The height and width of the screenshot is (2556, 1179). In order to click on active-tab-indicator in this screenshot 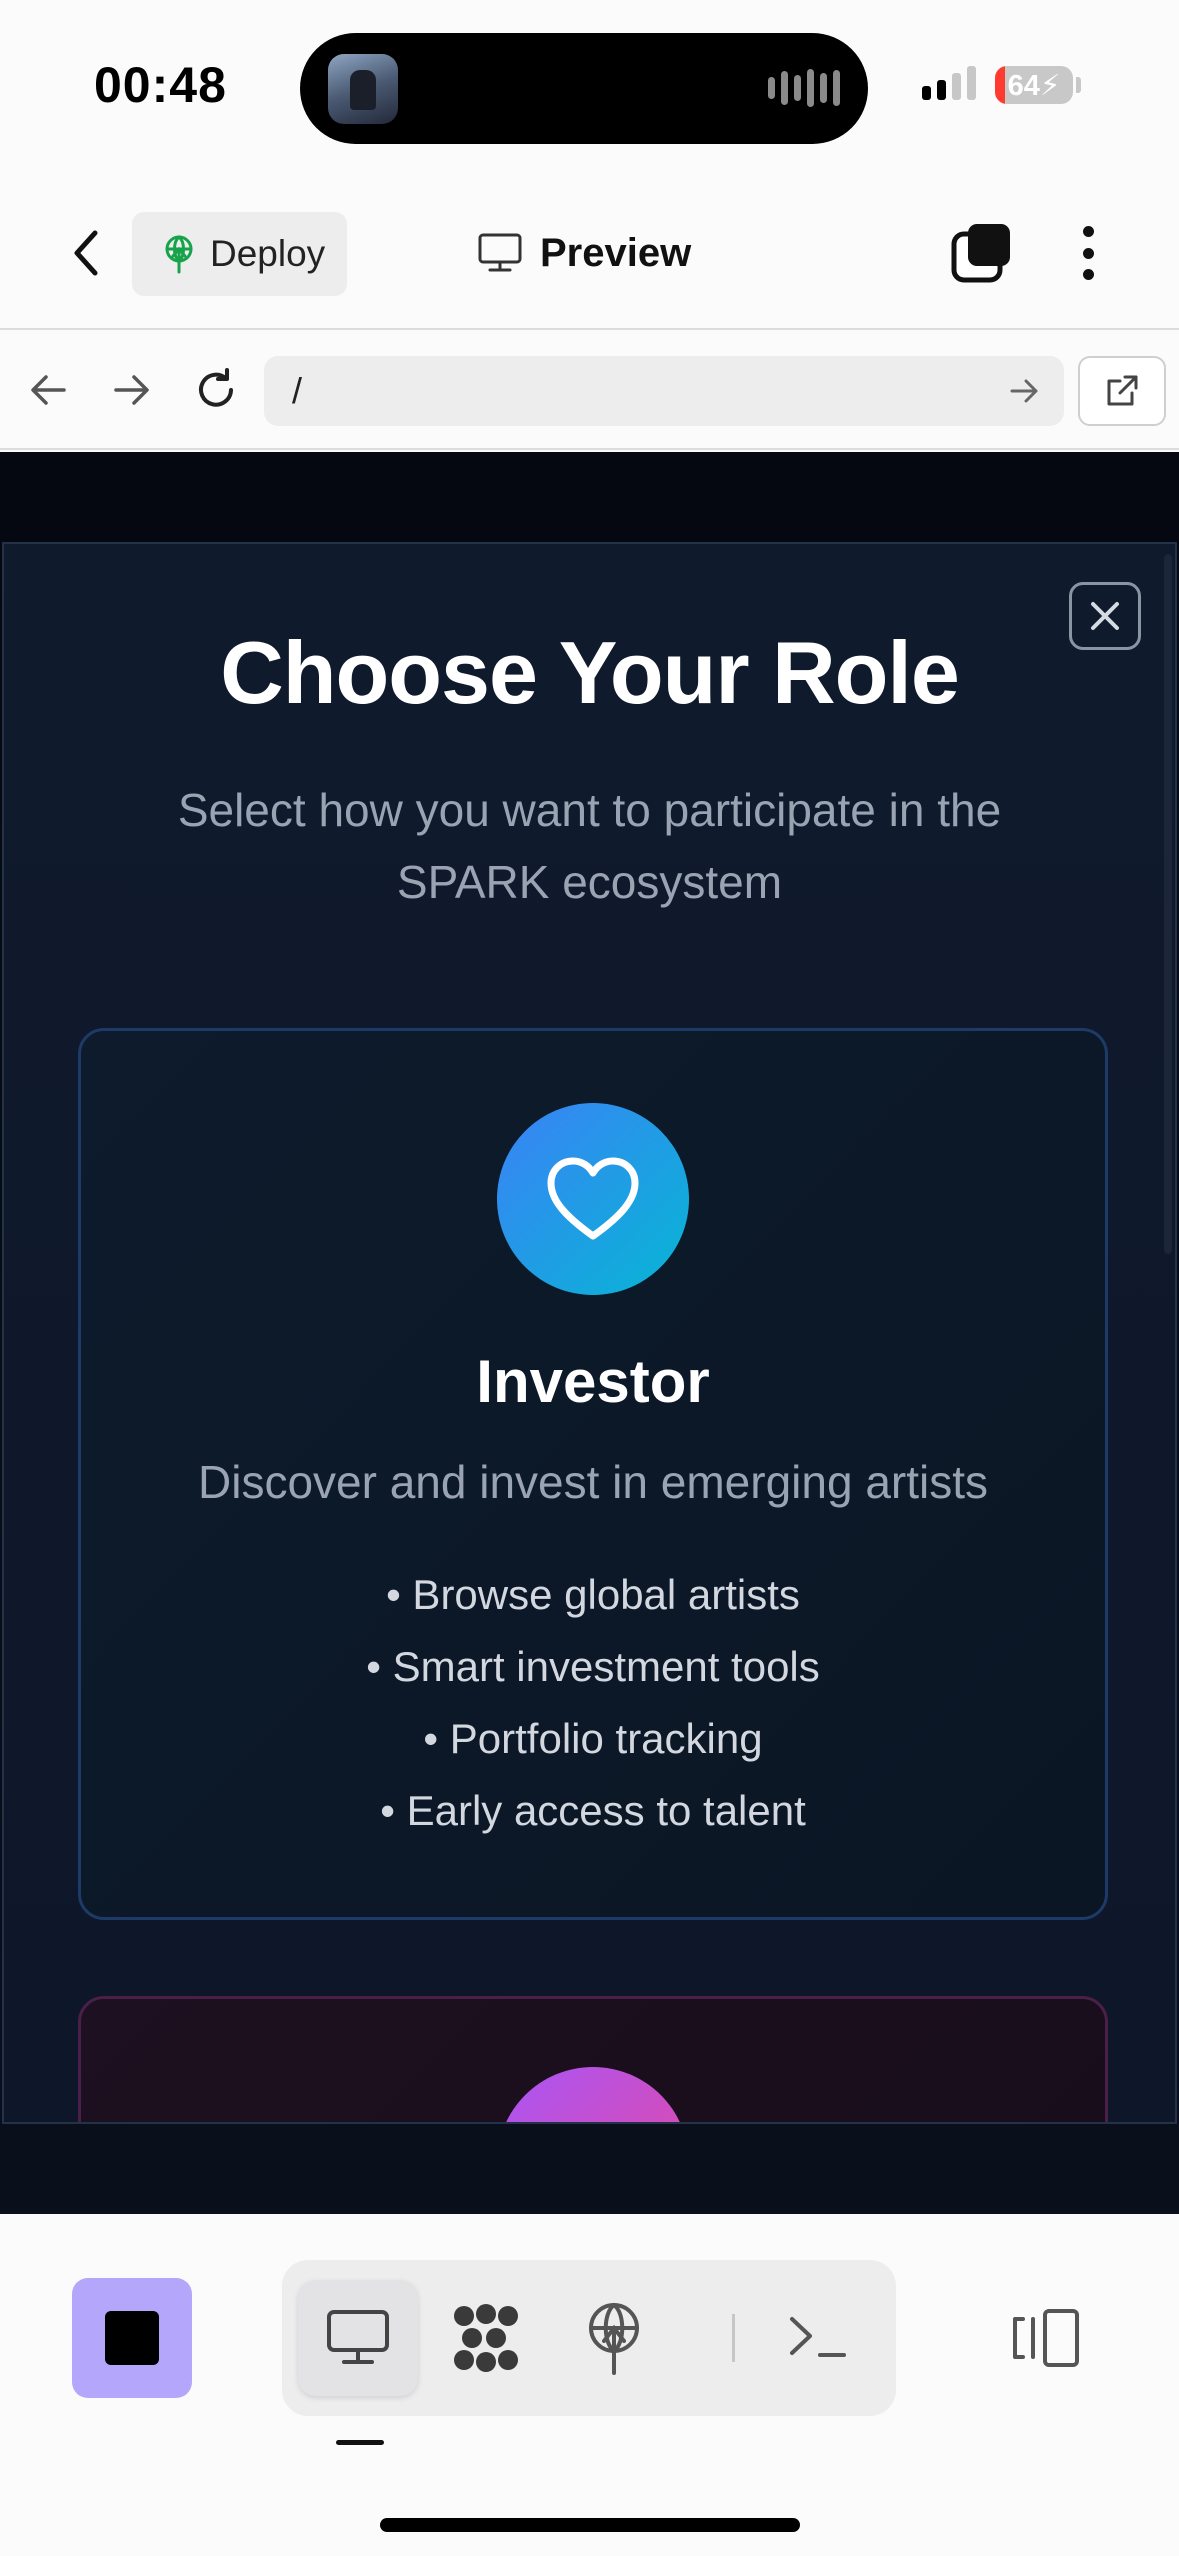, I will do `click(360, 2442)`.